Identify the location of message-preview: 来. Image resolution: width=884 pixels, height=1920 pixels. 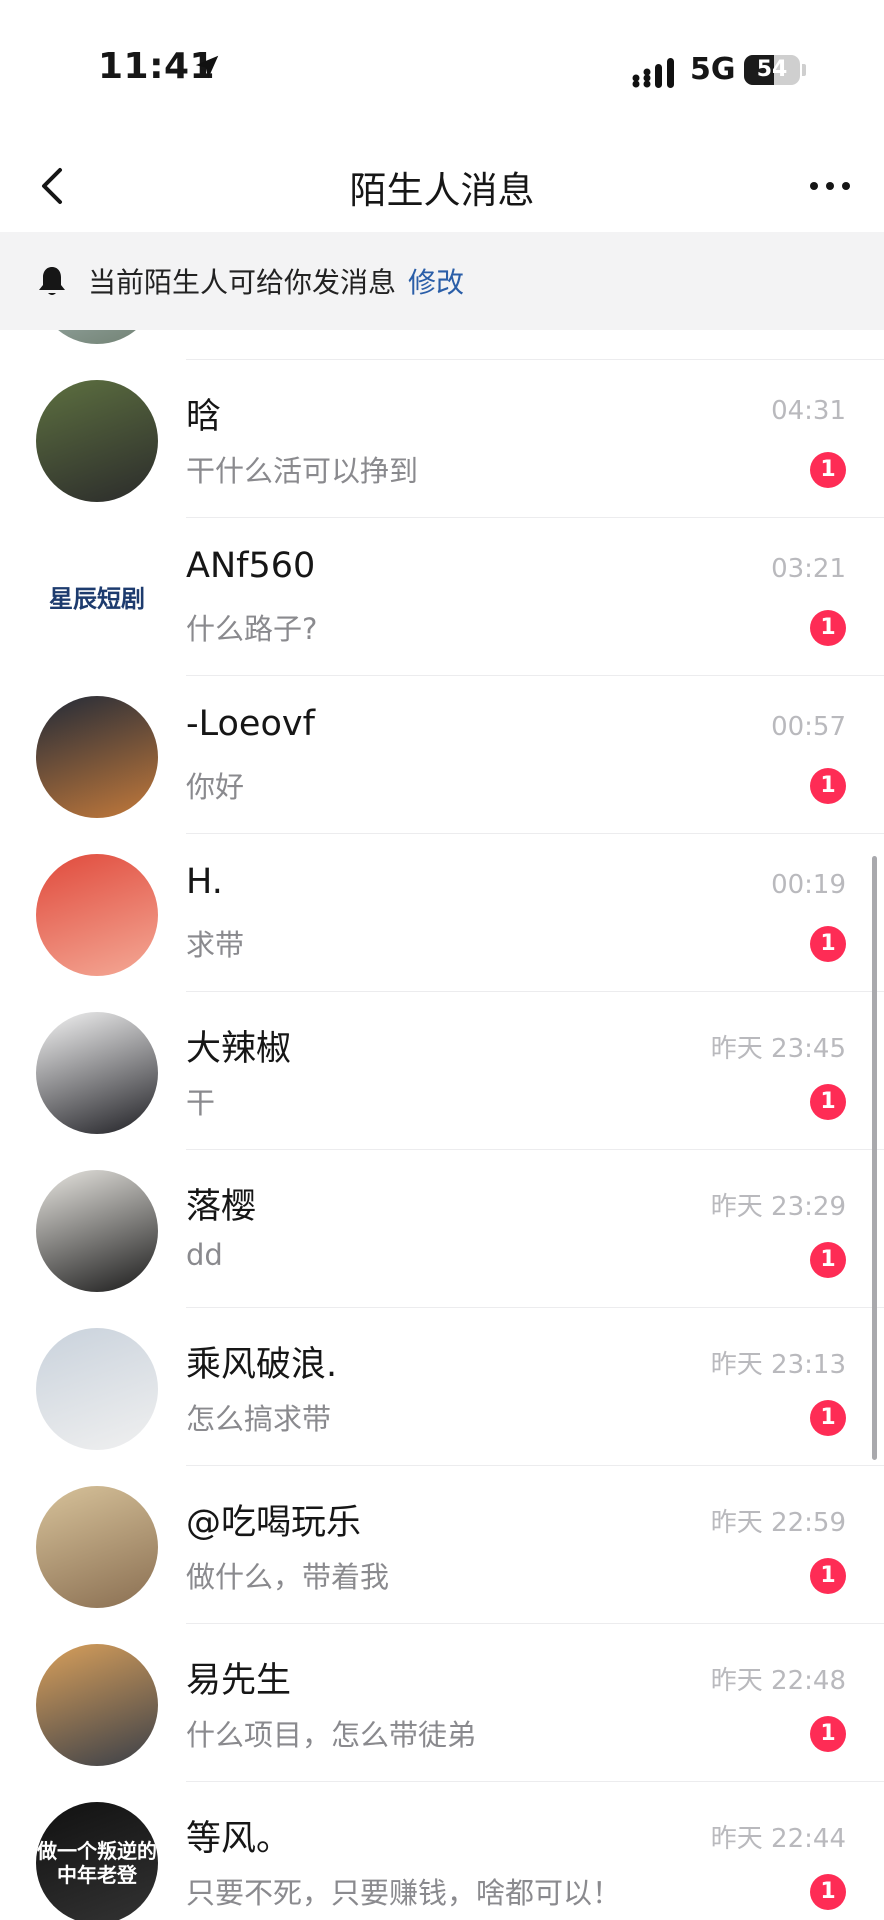
(200, 331).